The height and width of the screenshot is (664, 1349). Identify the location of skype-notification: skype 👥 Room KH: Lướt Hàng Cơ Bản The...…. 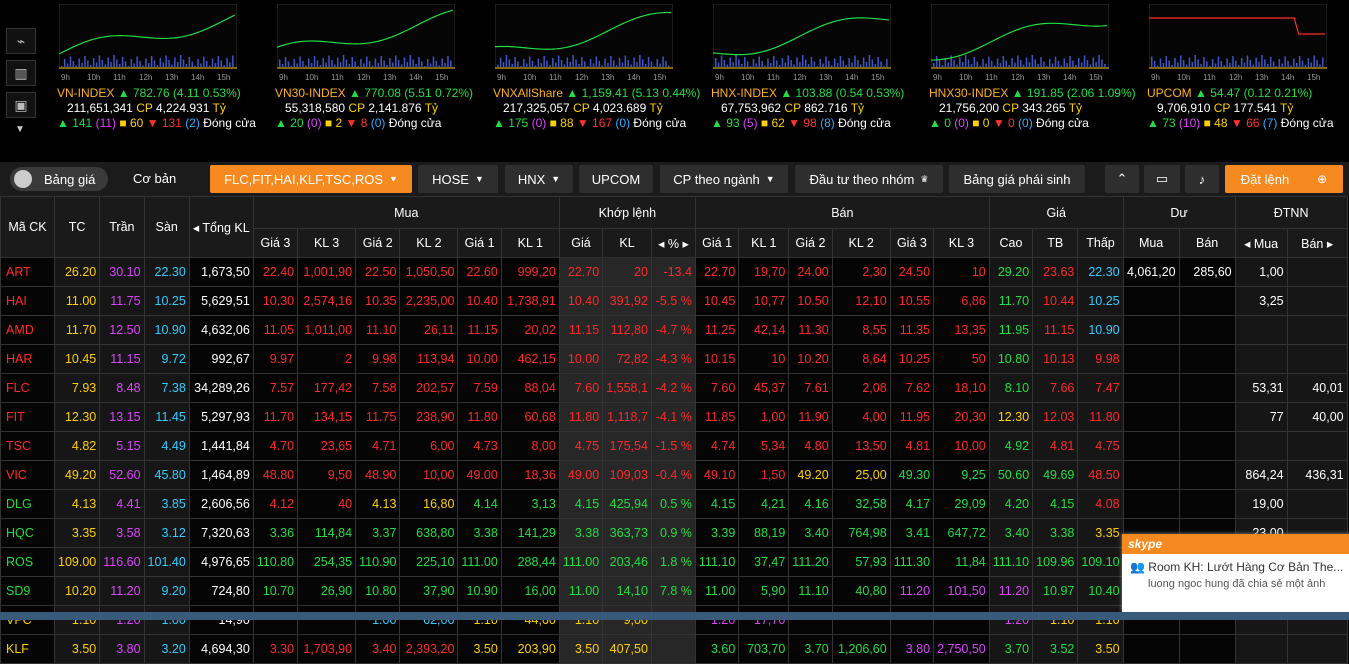
(1235, 573).